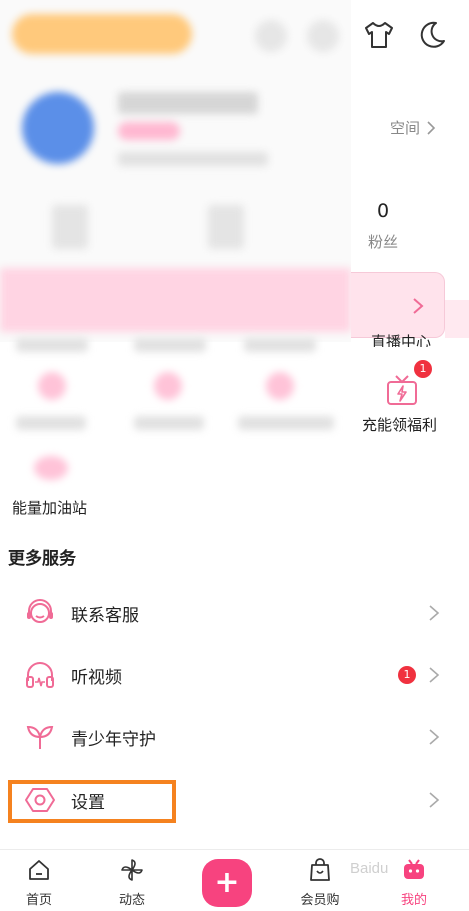 This screenshot has height=911, width=469. Describe the element at coordinates (193, 159) in the screenshot. I see `user-meta` at that location.